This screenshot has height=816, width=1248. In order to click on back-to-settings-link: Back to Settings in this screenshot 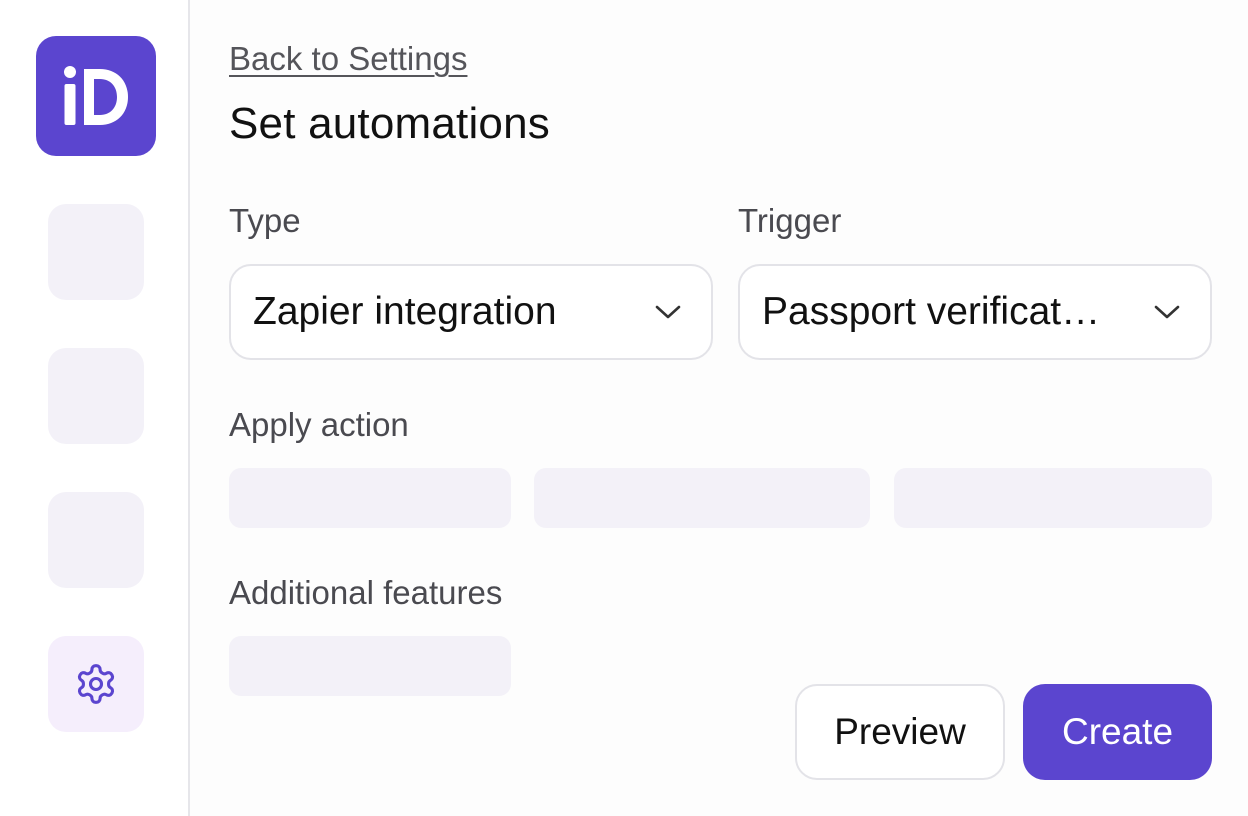, I will do `click(348, 59)`.